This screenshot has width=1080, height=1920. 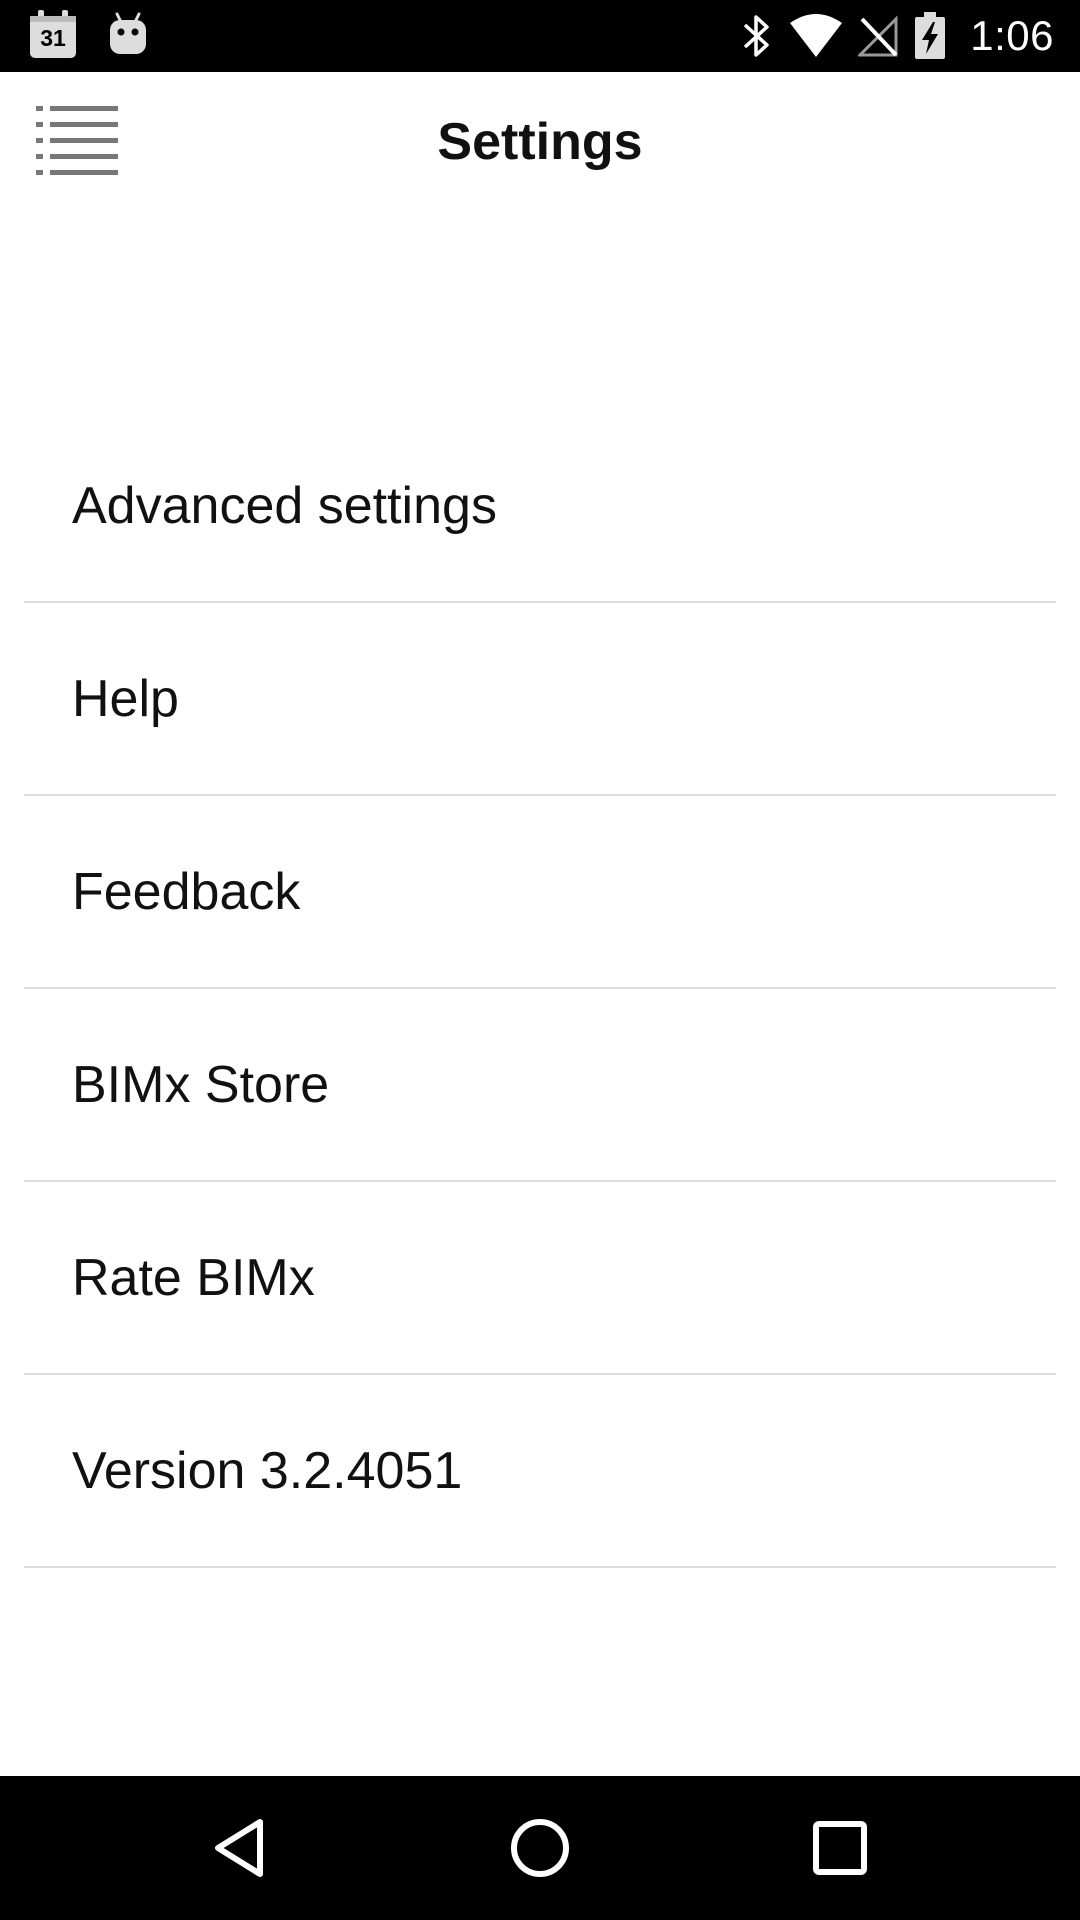 I want to click on settings-item-bimx-store: BIMx Store, so click(x=540, y=1085).